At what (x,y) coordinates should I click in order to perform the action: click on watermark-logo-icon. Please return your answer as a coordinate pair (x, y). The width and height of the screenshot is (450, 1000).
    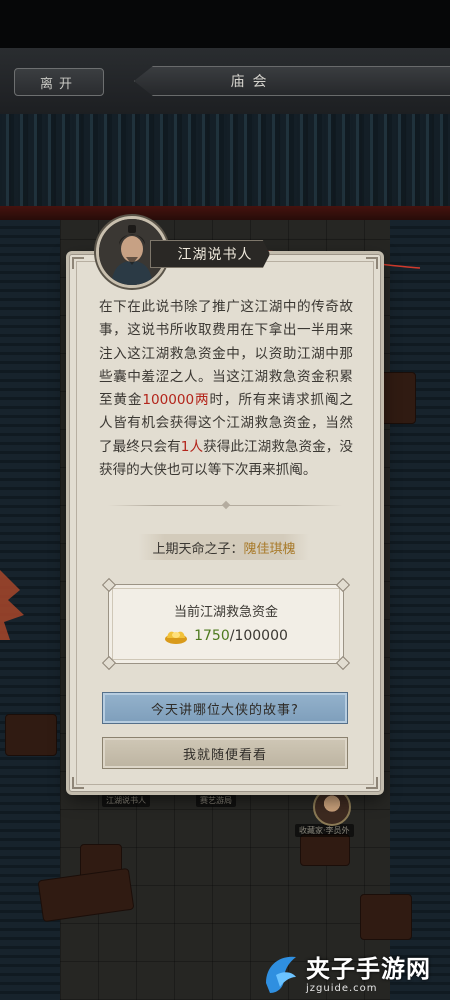
    Looking at the image, I should click on (281, 974).